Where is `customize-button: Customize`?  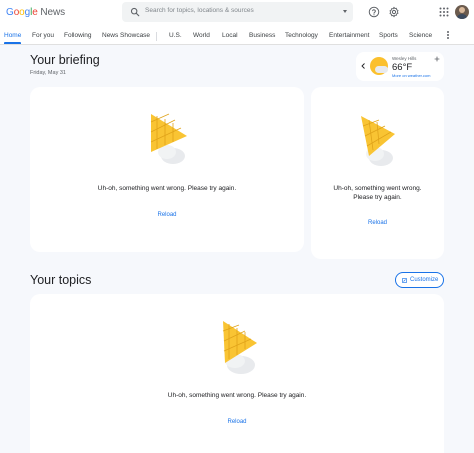
customize-button: Customize is located at coordinates (419, 280).